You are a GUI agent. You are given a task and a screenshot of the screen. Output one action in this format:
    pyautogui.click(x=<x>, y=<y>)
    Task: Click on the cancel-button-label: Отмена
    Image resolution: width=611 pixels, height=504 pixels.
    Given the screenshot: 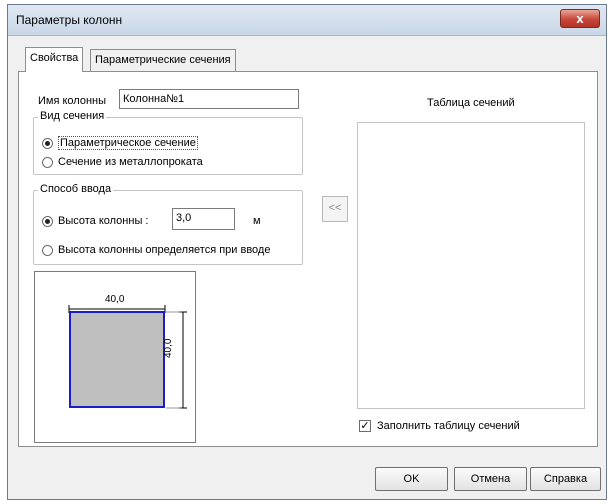 What is the action you would take?
    pyautogui.click(x=490, y=479)
    